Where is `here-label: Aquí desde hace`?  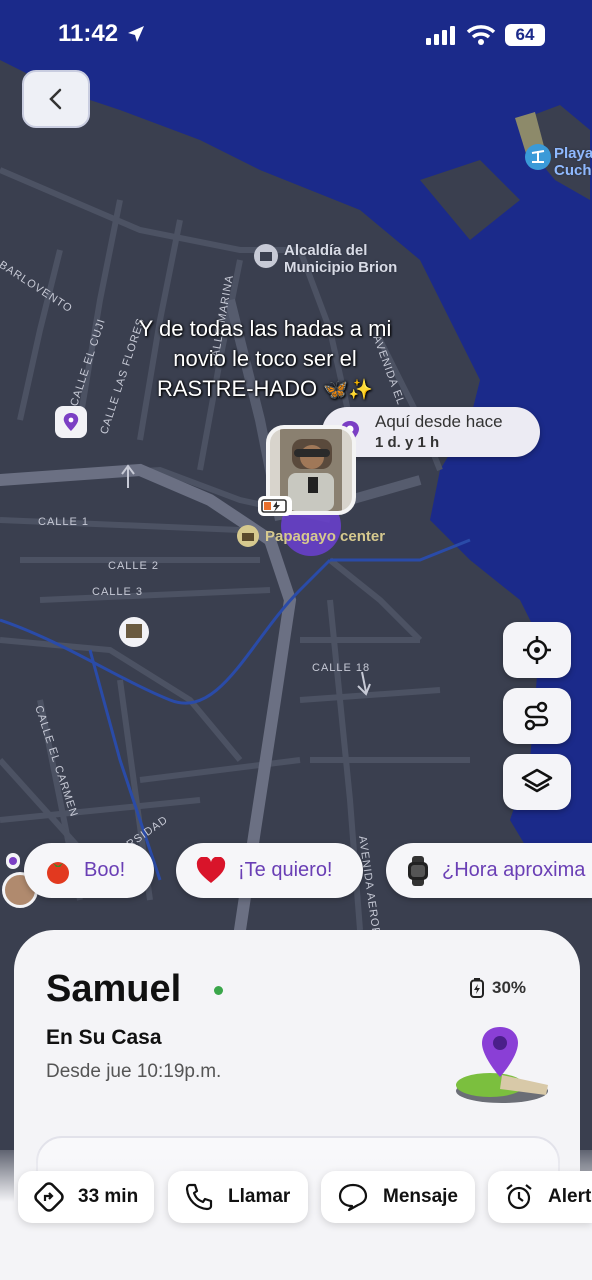 here-label: Aquí desde hace is located at coordinates (439, 421).